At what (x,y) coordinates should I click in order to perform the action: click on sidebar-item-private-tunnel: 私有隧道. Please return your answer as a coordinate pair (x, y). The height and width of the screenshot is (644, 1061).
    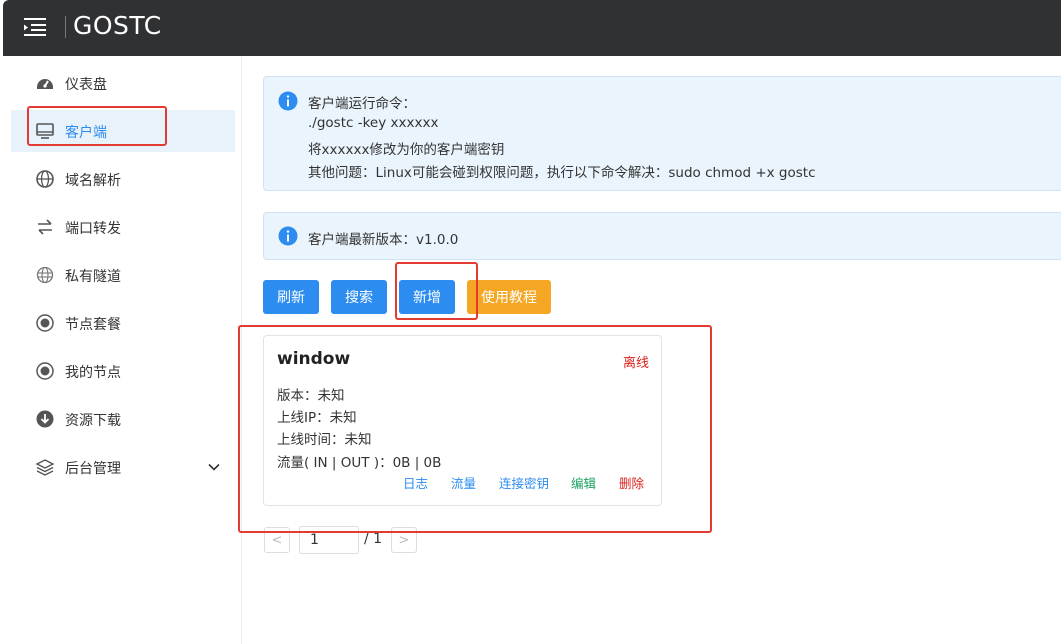
    Looking at the image, I should click on (123, 275).